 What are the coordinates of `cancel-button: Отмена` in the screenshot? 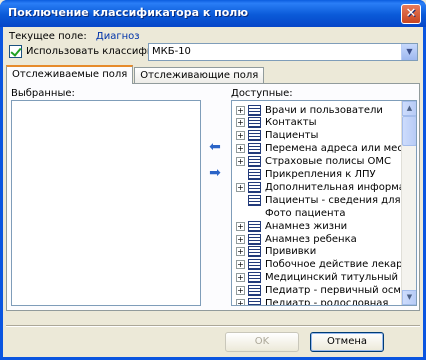 It's located at (347, 342).